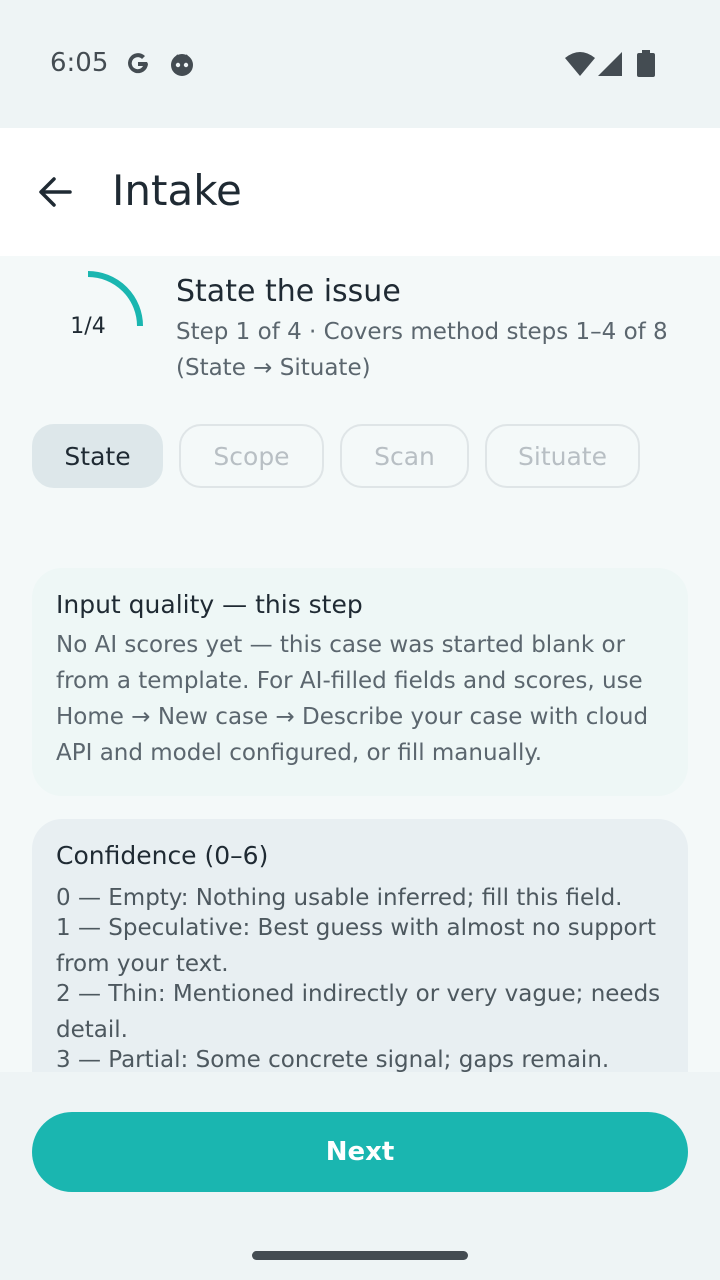 The height and width of the screenshot is (1280, 720). I want to click on chip-situate: Situate, so click(562, 456).